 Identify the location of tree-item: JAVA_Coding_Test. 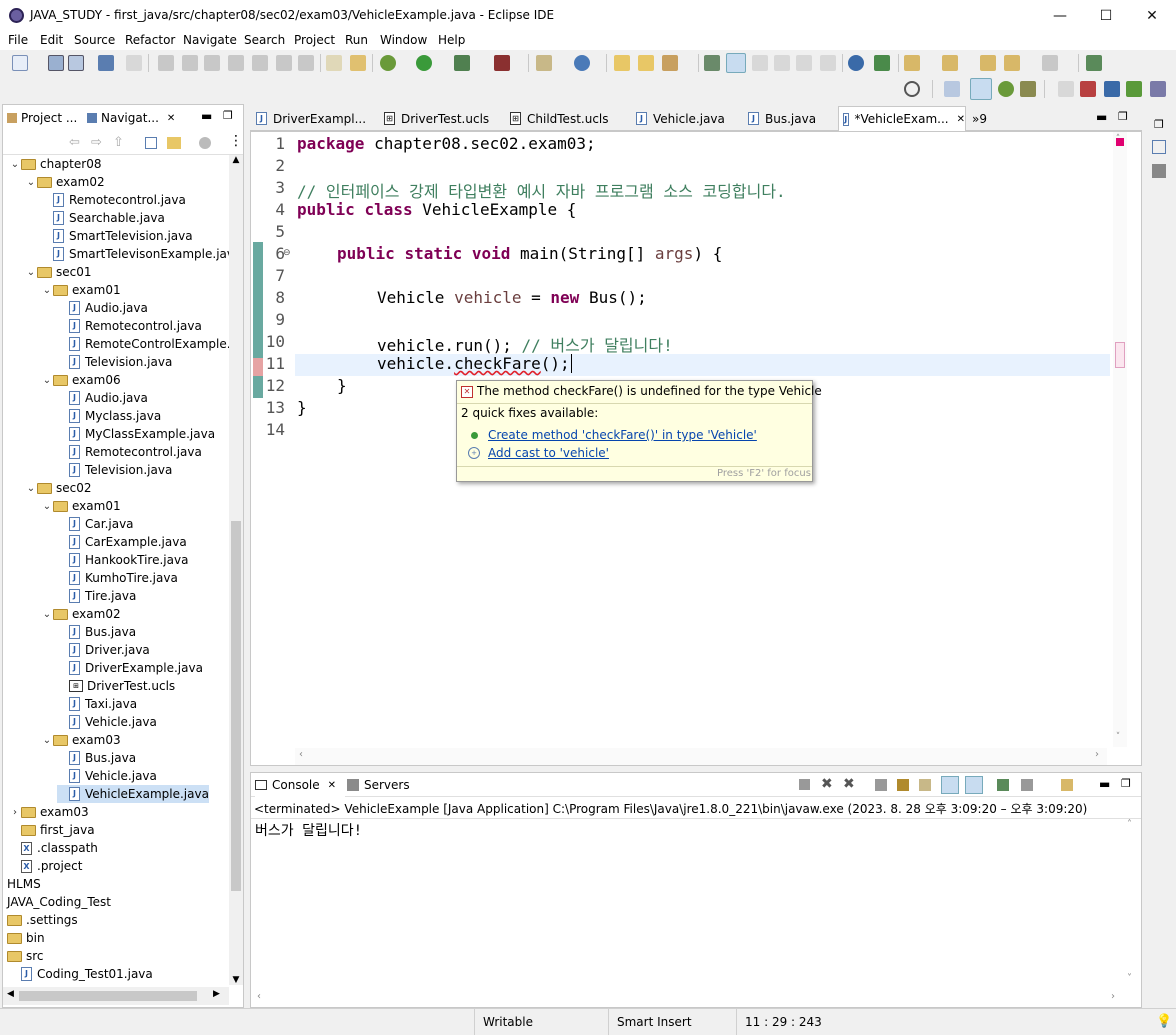
(59, 902).